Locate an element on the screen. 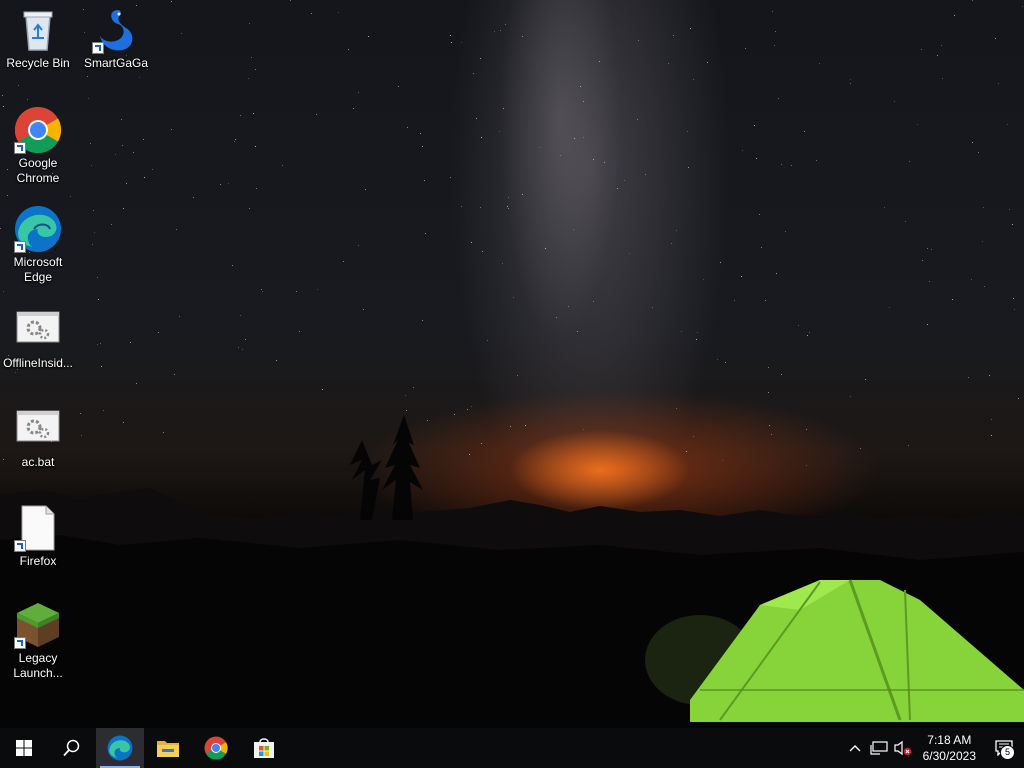 The height and width of the screenshot is (768, 1024). volume-button is located at coordinates (903, 748).